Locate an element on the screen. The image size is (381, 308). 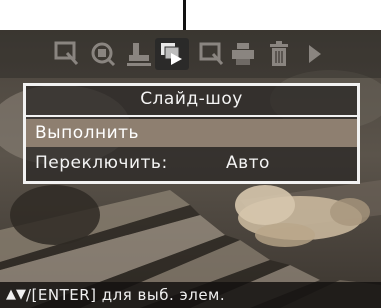
menu-item-switch: Переключить: Авто is located at coordinates (191, 164).